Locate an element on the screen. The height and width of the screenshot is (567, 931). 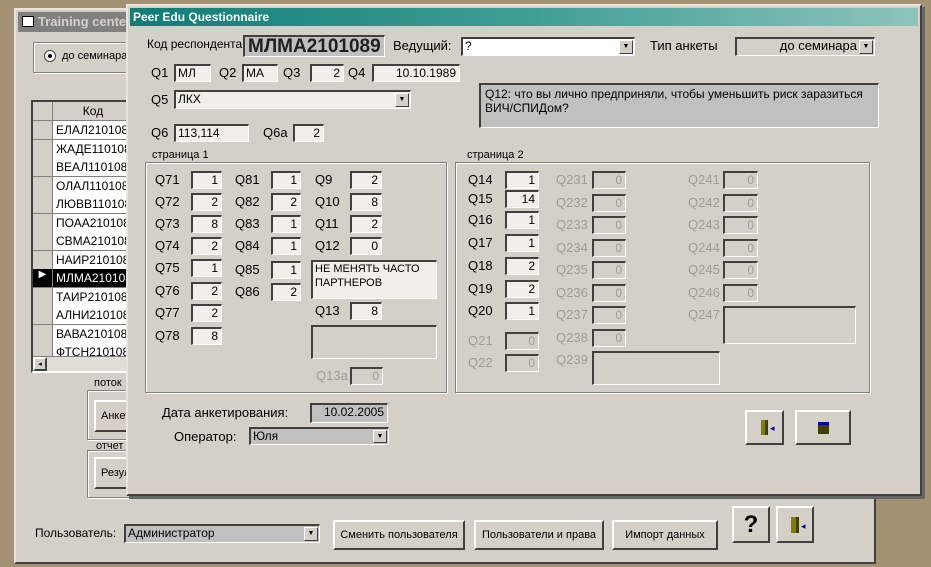
dialog-titlebar: Peer Edu Questionnaire is located at coordinates (524, 17).